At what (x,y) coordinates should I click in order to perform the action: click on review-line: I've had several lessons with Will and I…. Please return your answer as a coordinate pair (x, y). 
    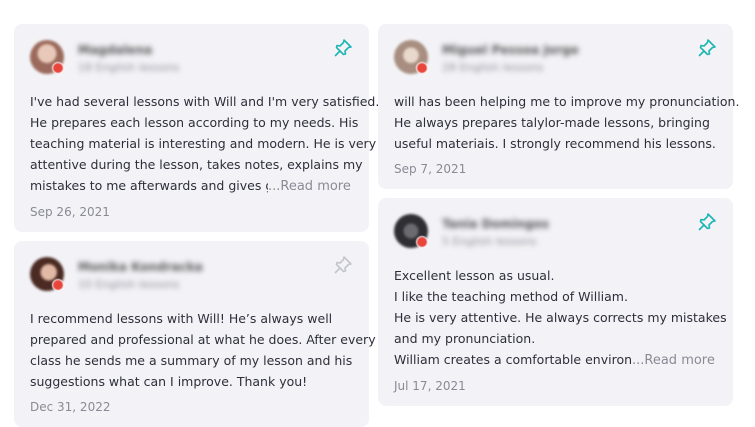
    Looking at the image, I should click on (205, 101).